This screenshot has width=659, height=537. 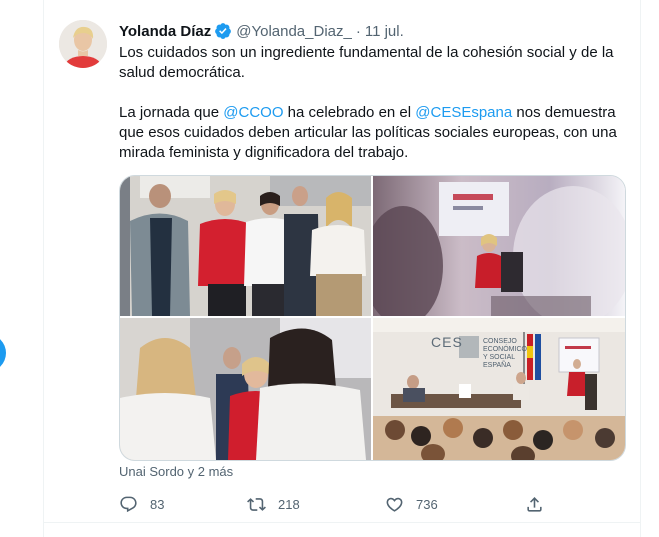 What do you see at coordinates (165, 31) in the screenshot?
I see `author-name: Yolanda Díaz` at bounding box center [165, 31].